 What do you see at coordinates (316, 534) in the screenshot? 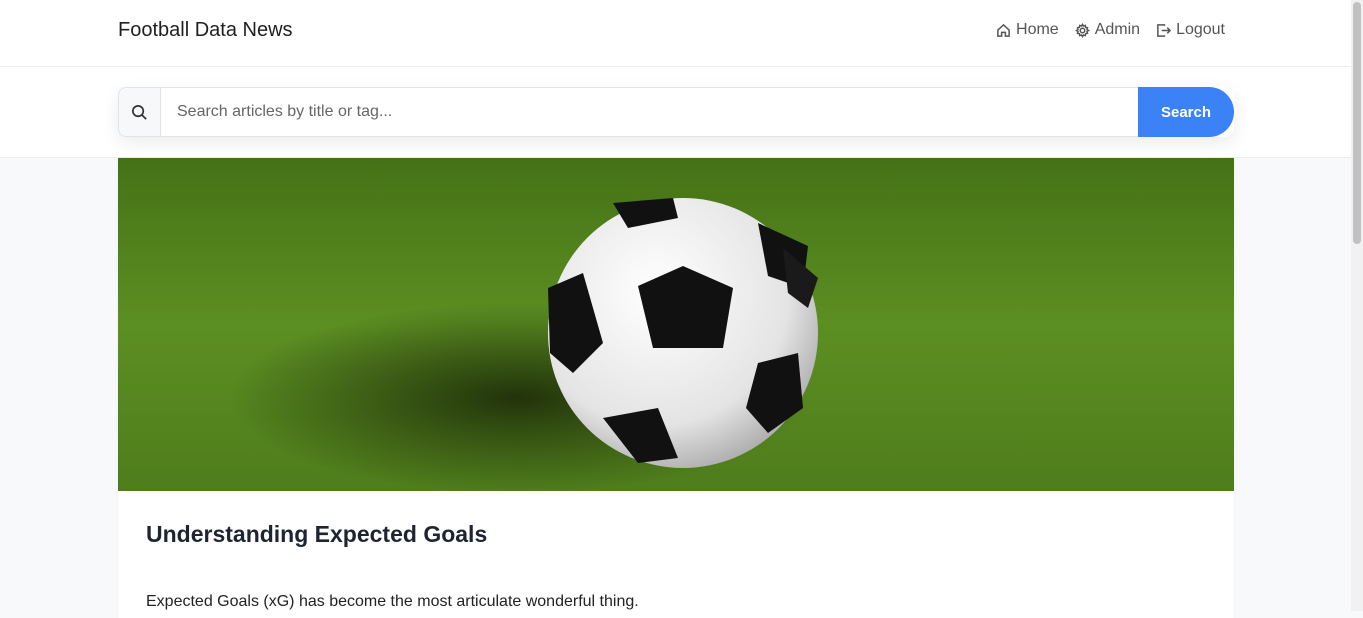
I see `article-title: Understanding Expected Goals` at bounding box center [316, 534].